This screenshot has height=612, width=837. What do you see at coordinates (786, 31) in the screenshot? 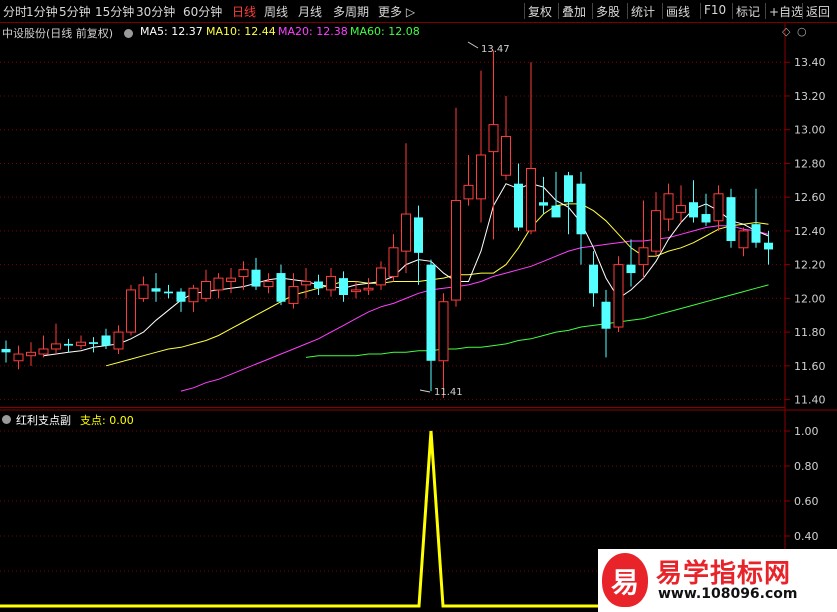
I see `diamond-icon: ◇` at bounding box center [786, 31].